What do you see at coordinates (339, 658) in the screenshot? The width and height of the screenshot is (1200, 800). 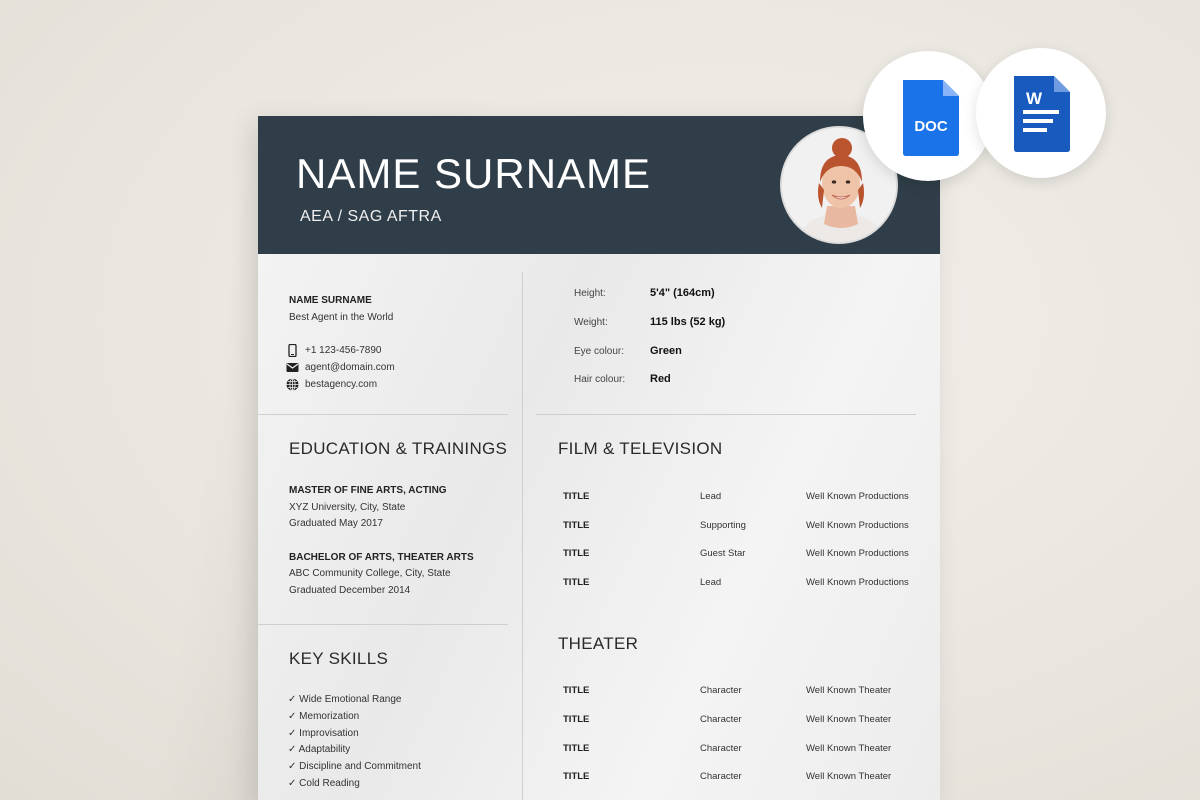 I see `skills-title: KEY SKILLS` at bounding box center [339, 658].